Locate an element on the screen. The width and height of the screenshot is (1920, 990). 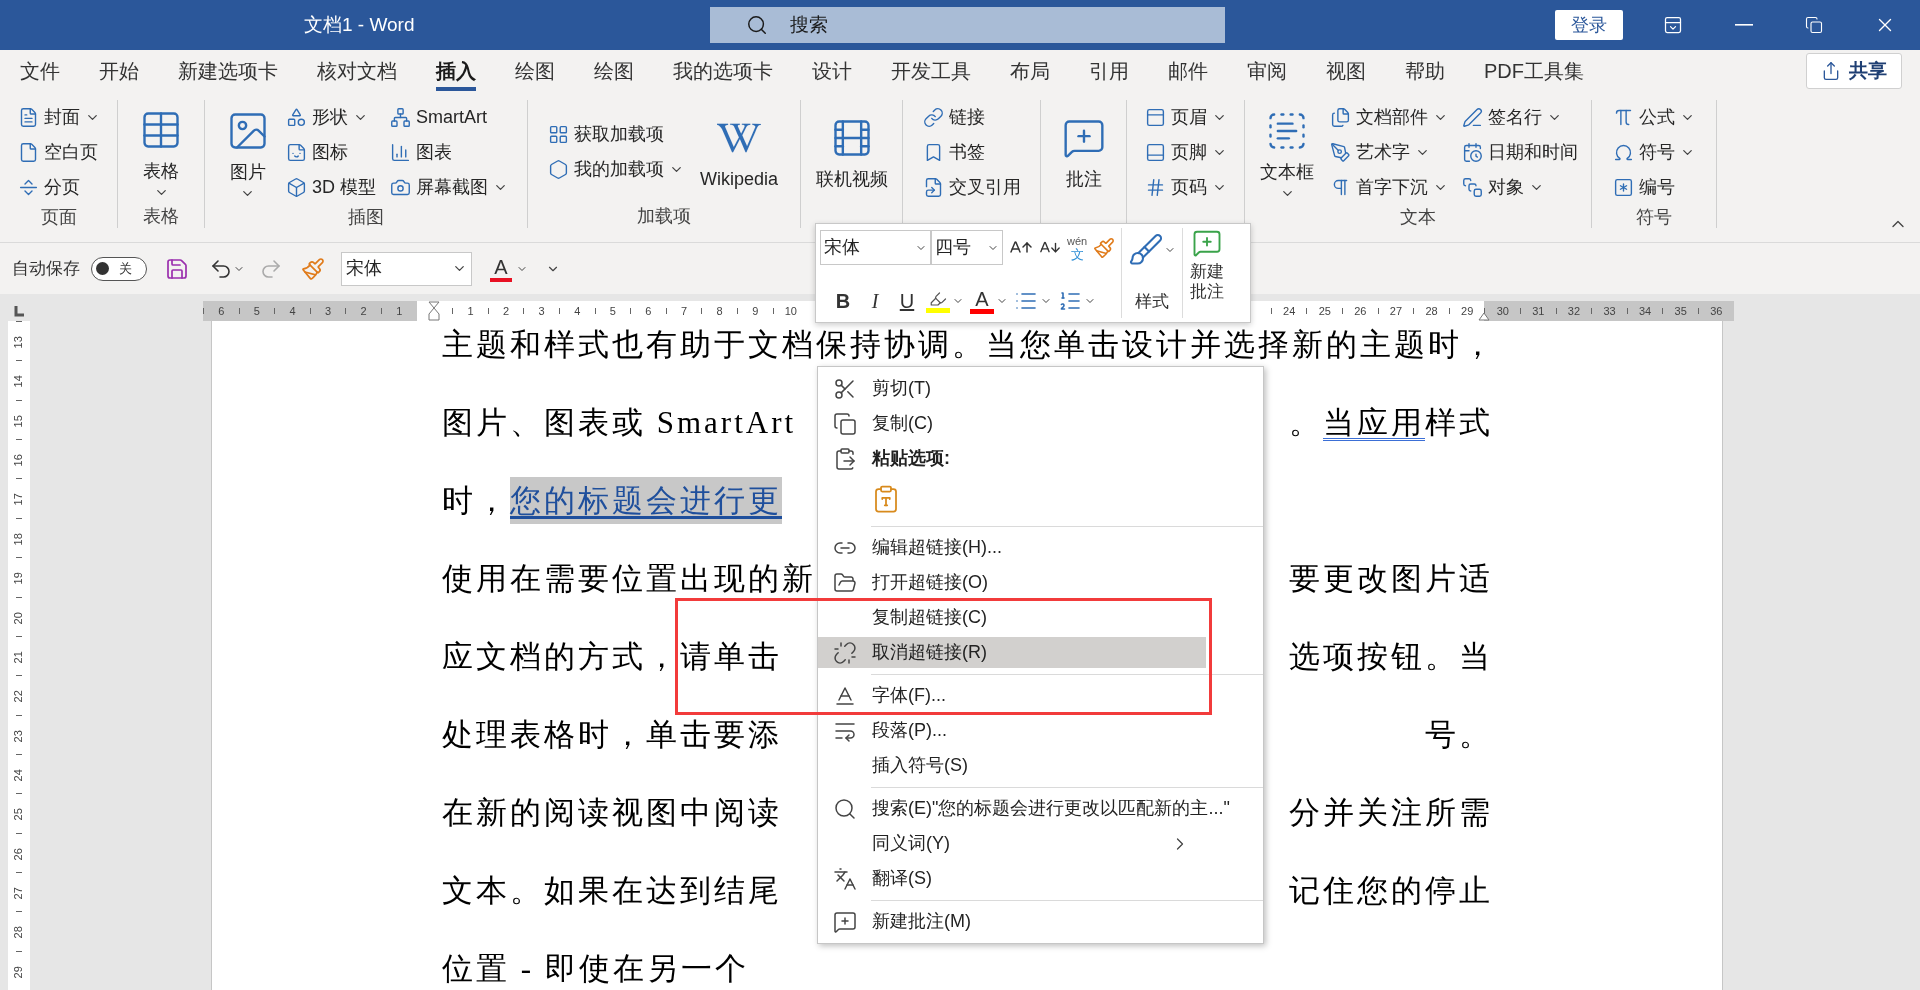
ribbon-button: 签名行 is located at coordinates (1520, 117).